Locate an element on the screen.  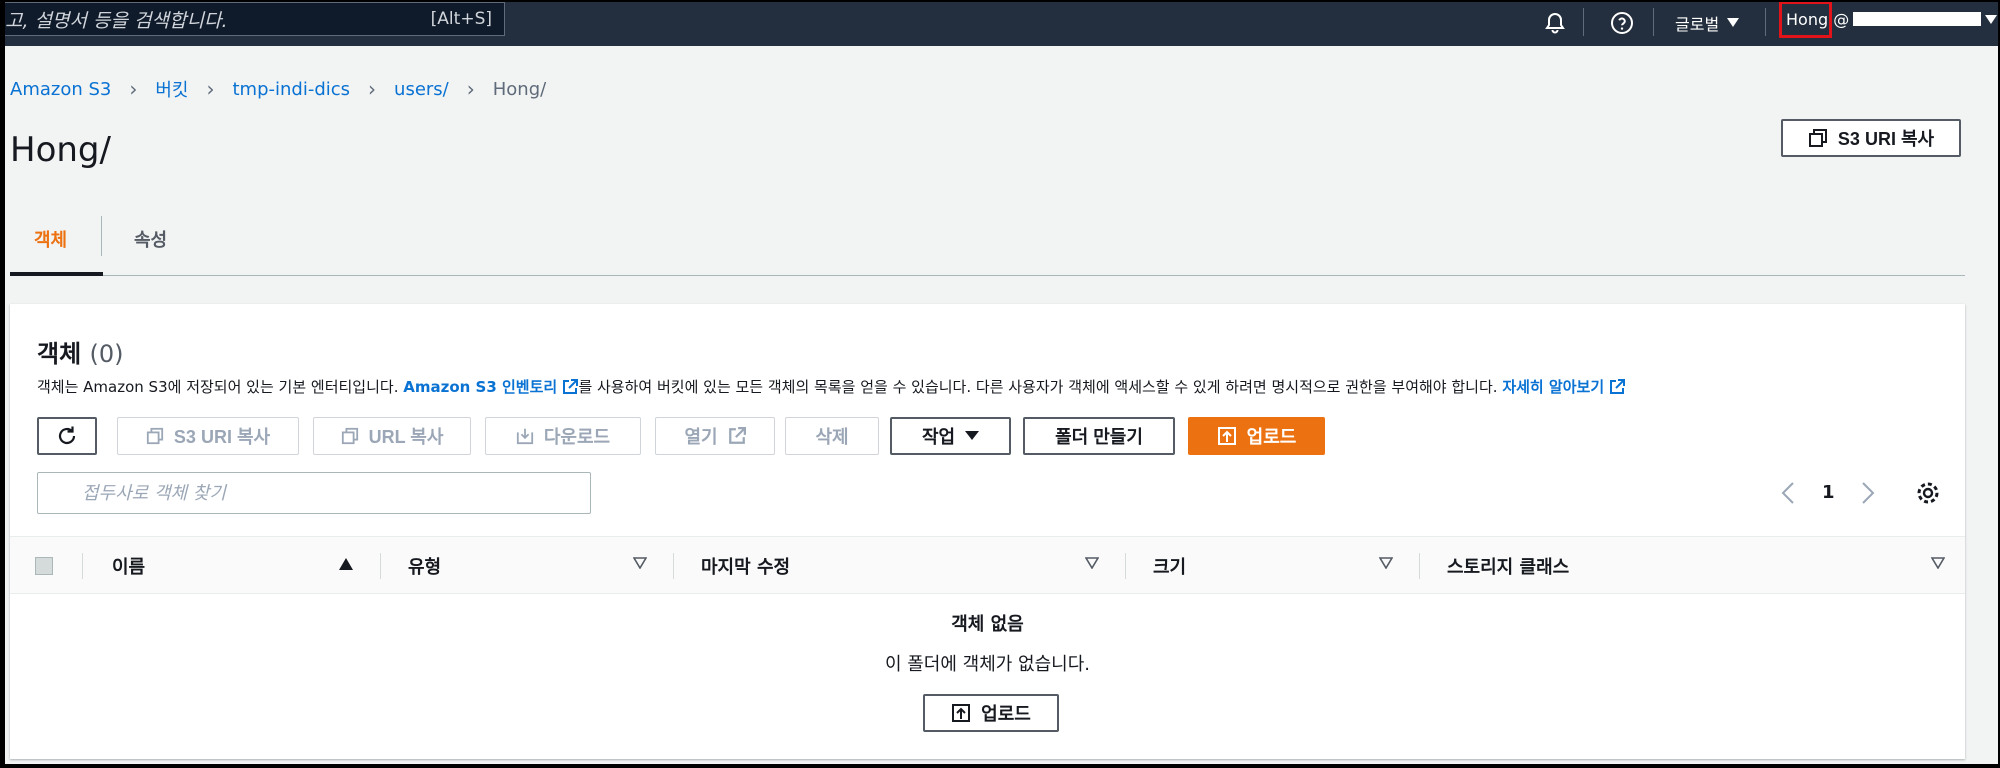
gear-icon is located at coordinates (1928, 493).